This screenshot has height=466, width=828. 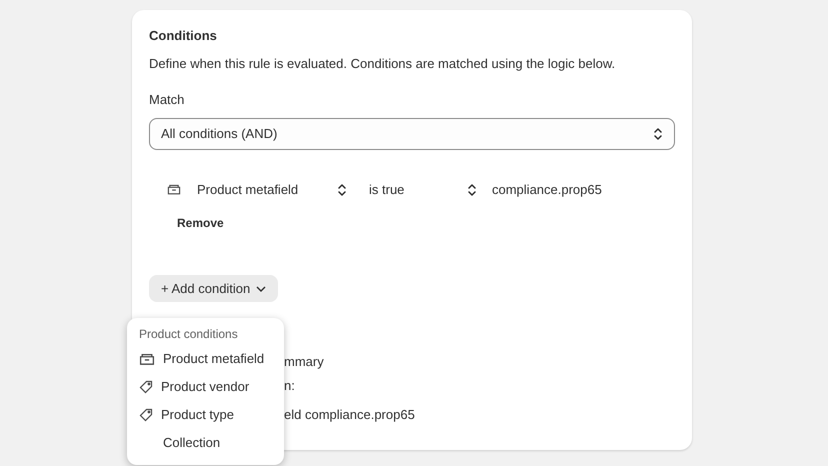 What do you see at coordinates (304, 362) in the screenshot?
I see `summary-text: mmary` at bounding box center [304, 362].